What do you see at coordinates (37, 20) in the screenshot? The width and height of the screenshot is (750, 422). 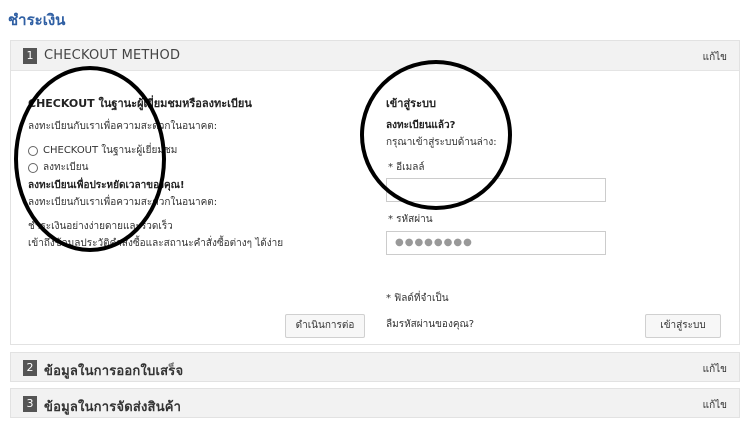 I see `page-title: ชำระเงิน` at bounding box center [37, 20].